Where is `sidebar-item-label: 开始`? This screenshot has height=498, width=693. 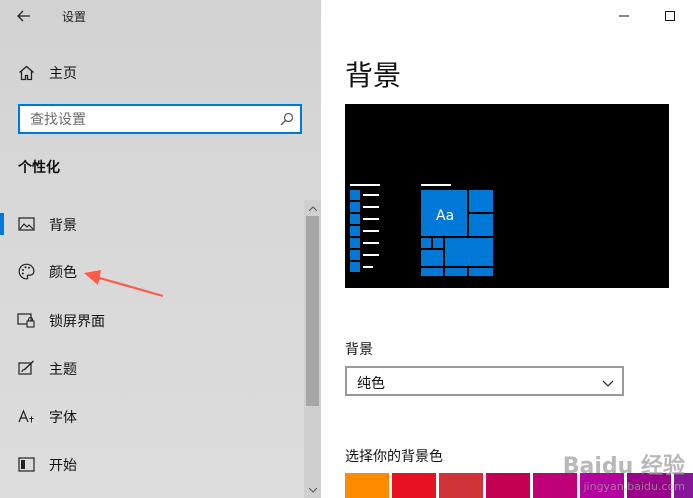
sidebar-item-label: 开始 is located at coordinates (63, 466).